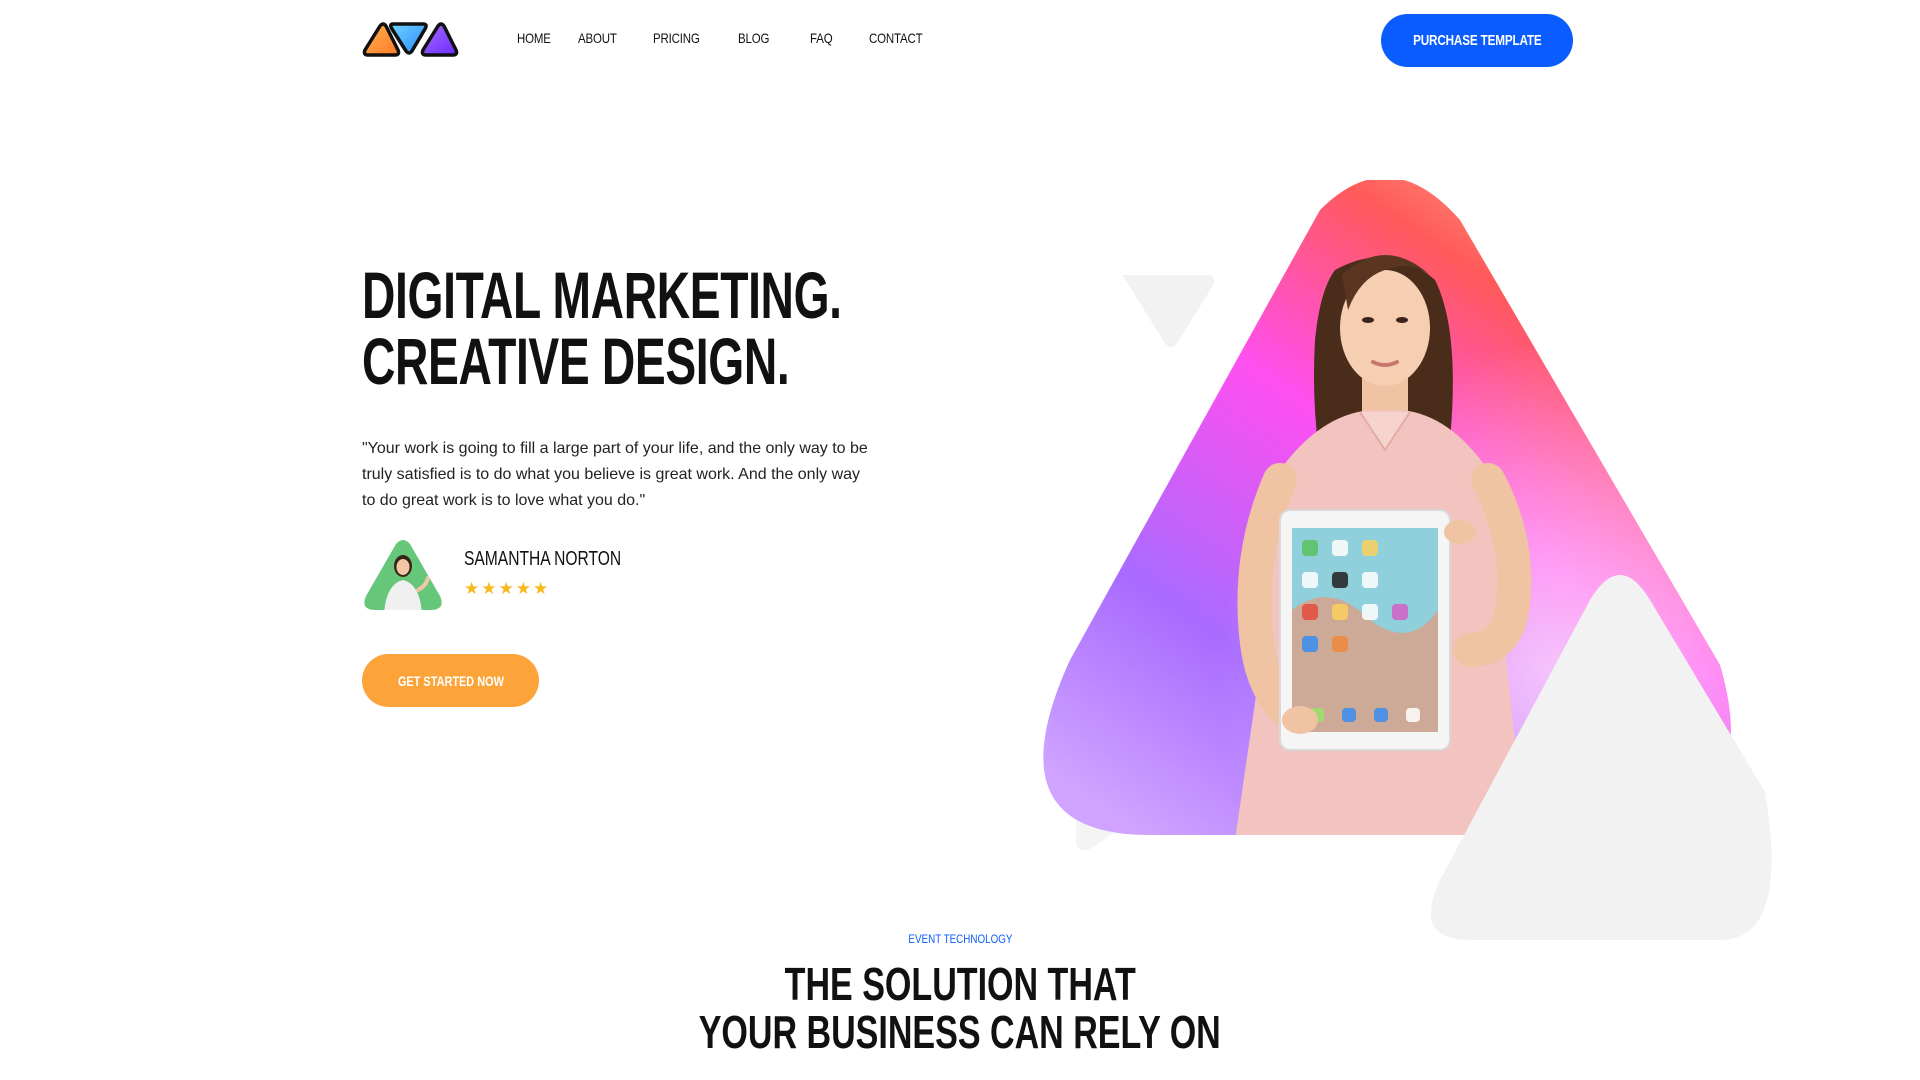  Describe the element at coordinates (821, 38) in the screenshot. I see `nav-faq: FAQ` at that location.